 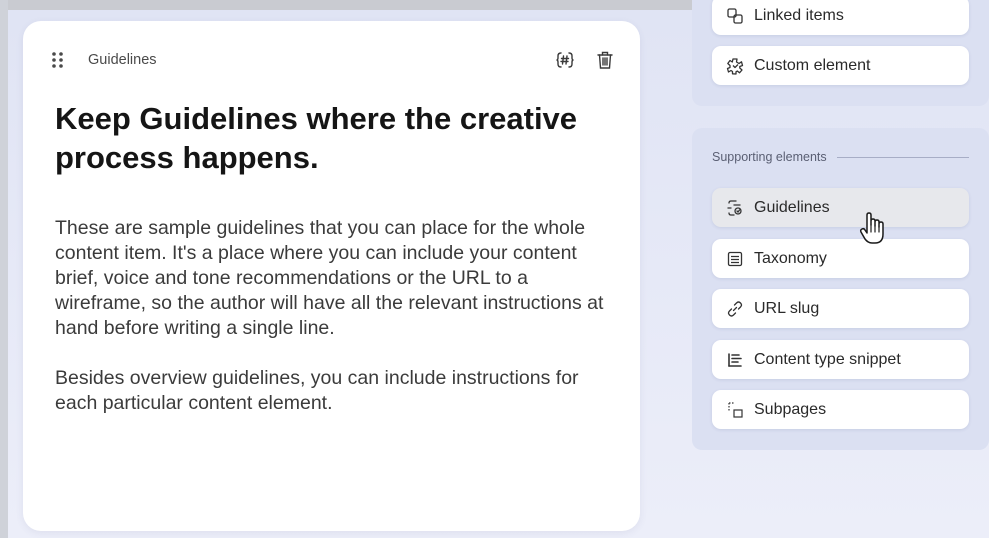 What do you see at coordinates (58, 60) in the screenshot?
I see `drag-handle-icon` at bounding box center [58, 60].